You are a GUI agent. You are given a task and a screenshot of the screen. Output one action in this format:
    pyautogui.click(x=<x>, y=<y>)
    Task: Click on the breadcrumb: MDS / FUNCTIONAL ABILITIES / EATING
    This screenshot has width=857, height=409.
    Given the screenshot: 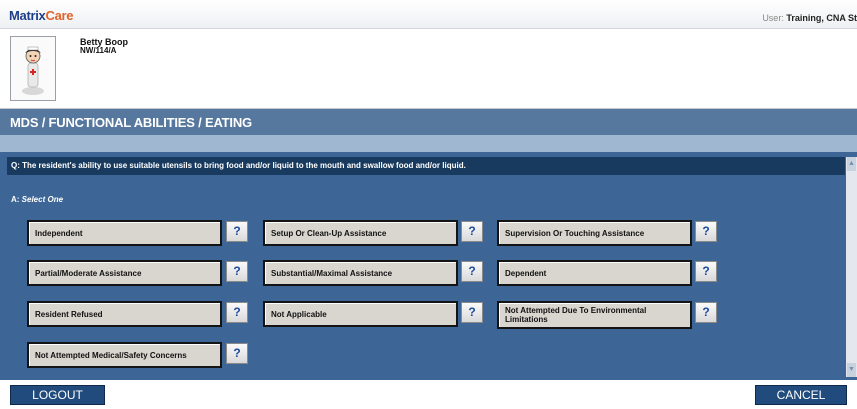 What is the action you would take?
    pyautogui.click(x=131, y=122)
    